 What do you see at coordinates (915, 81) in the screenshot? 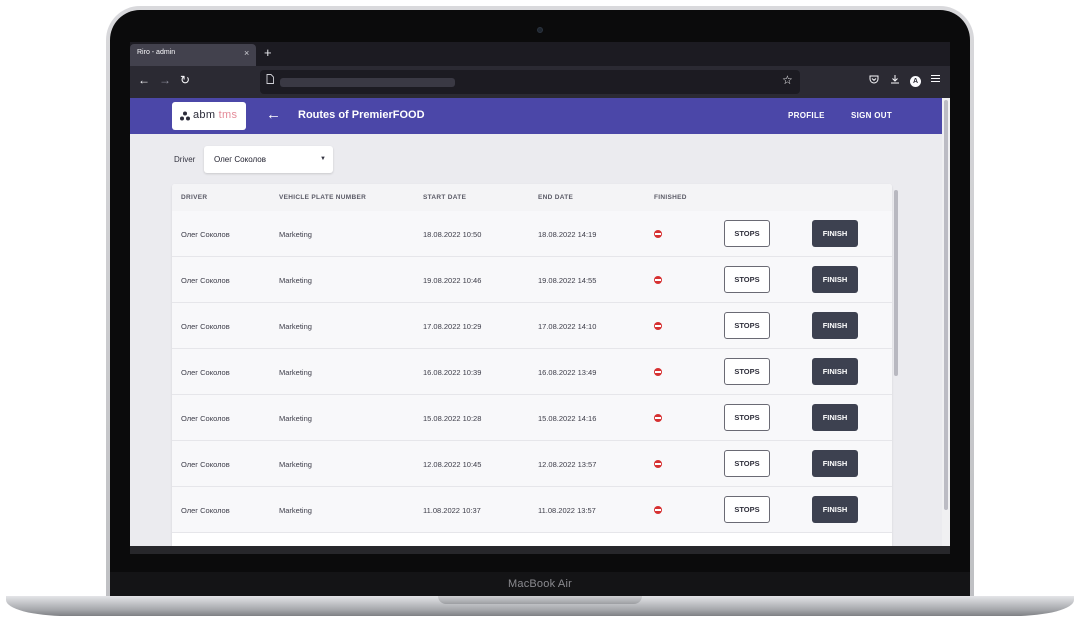
I see `account-icon: A` at bounding box center [915, 81].